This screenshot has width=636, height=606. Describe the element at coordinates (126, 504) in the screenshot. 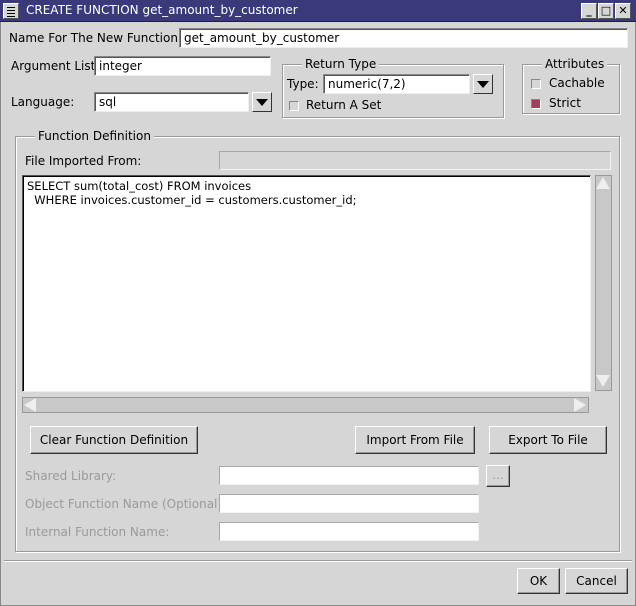

I see `object-function-name-label: Object Function Name (Optional):` at that location.